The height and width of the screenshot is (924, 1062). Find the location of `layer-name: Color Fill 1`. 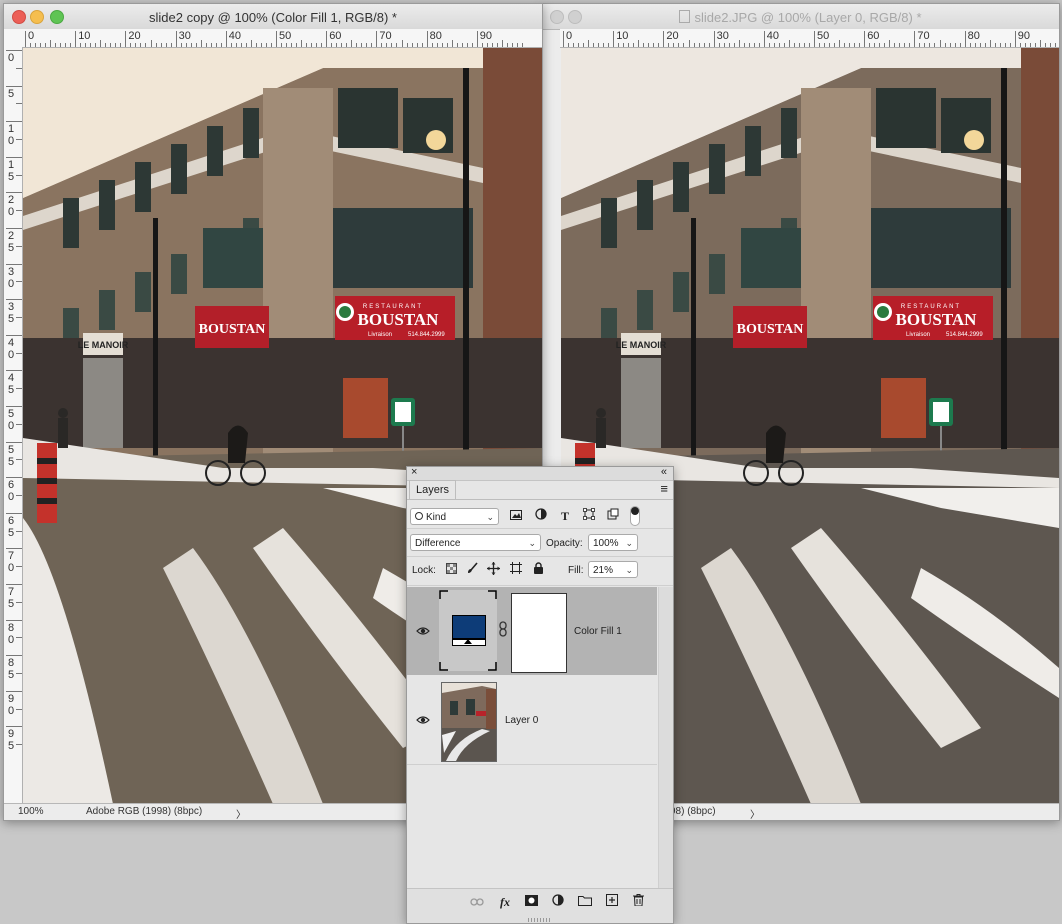

layer-name: Color Fill 1 is located at coordinates (598, 631).